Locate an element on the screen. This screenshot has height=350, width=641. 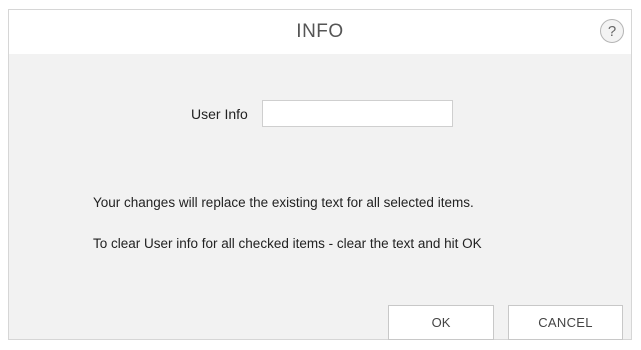
dialog-title: INFO is located at coordinates (320, 31).